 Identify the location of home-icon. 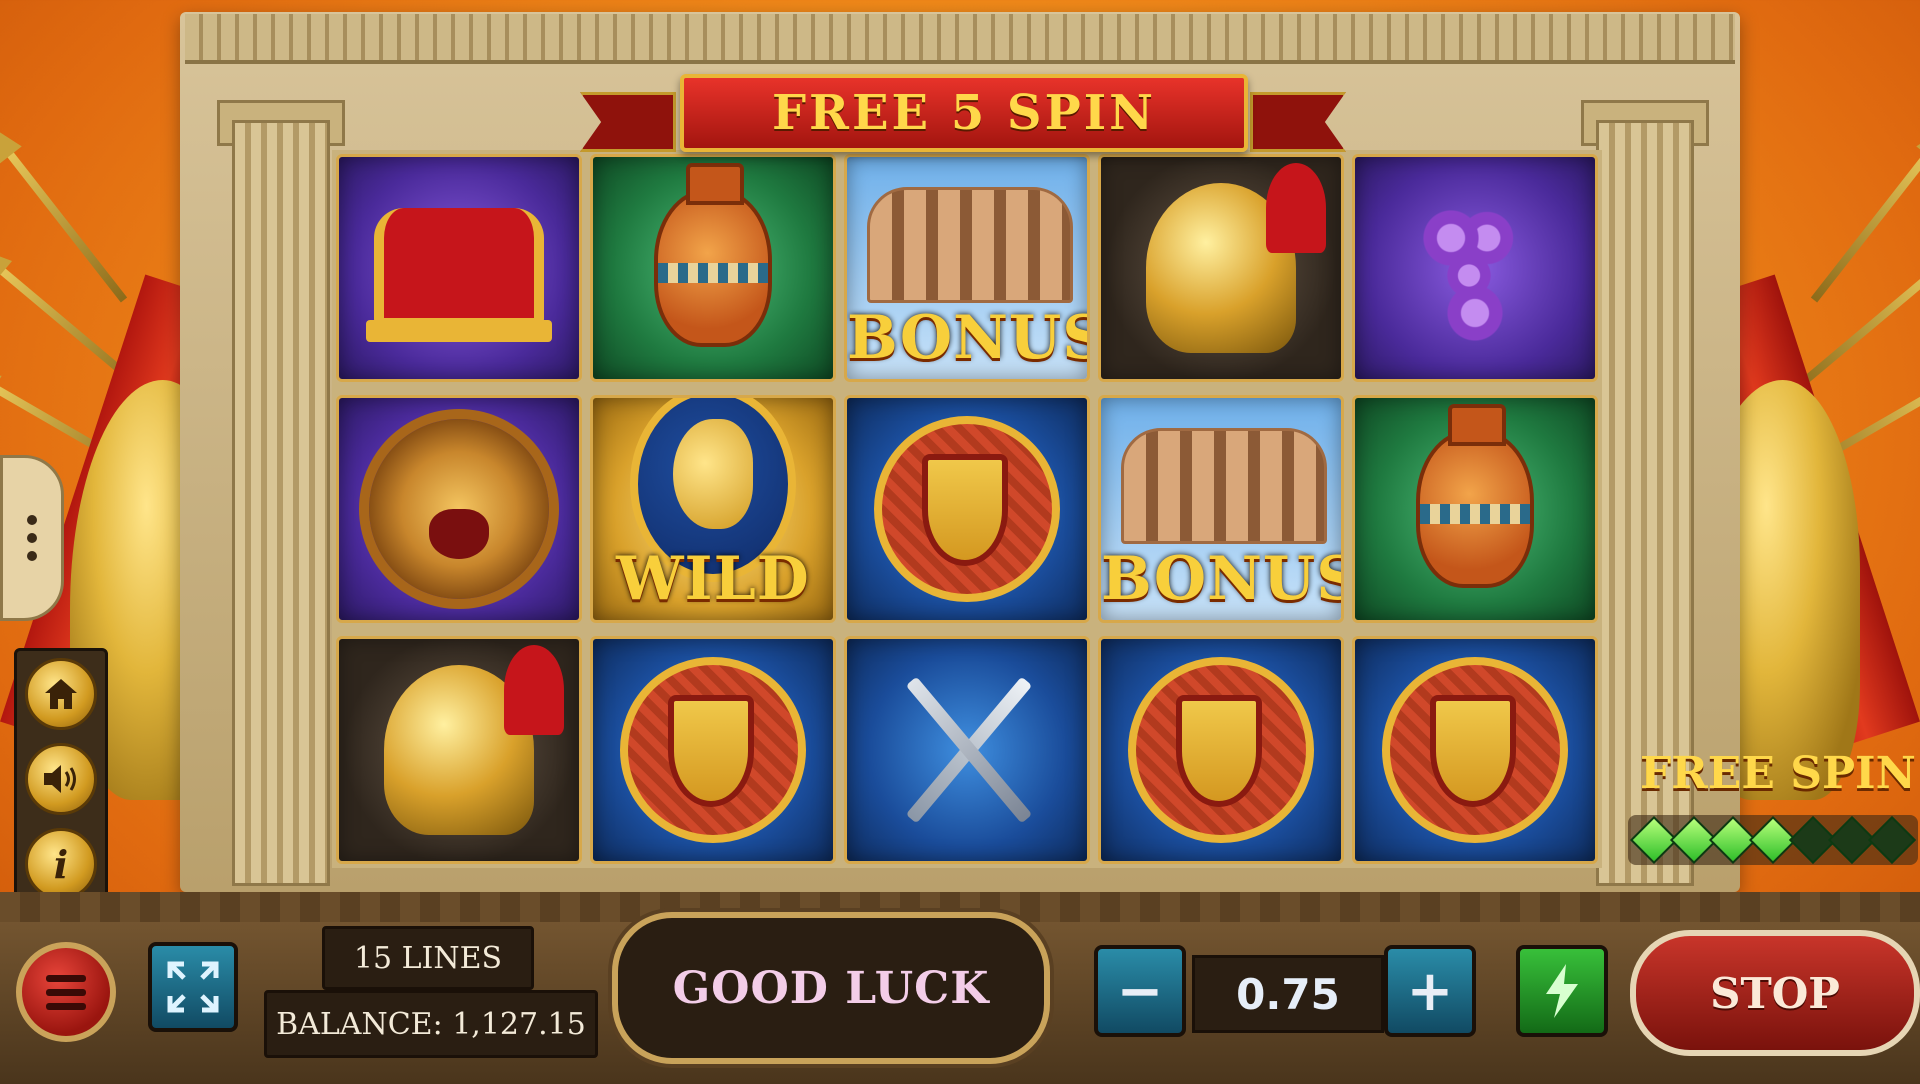
(61, 693).